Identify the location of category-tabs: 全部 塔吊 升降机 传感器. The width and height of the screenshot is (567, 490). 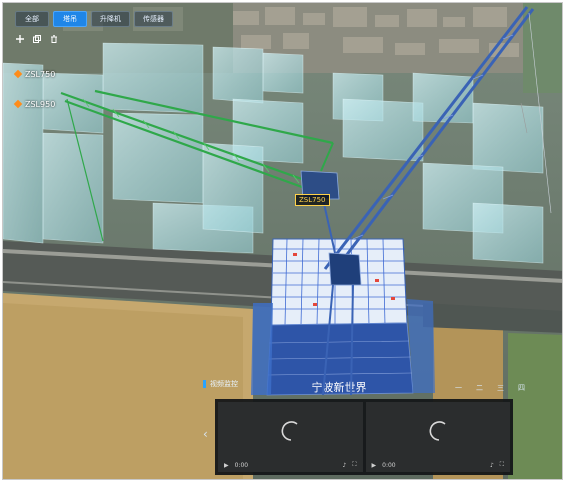
(94, 19).